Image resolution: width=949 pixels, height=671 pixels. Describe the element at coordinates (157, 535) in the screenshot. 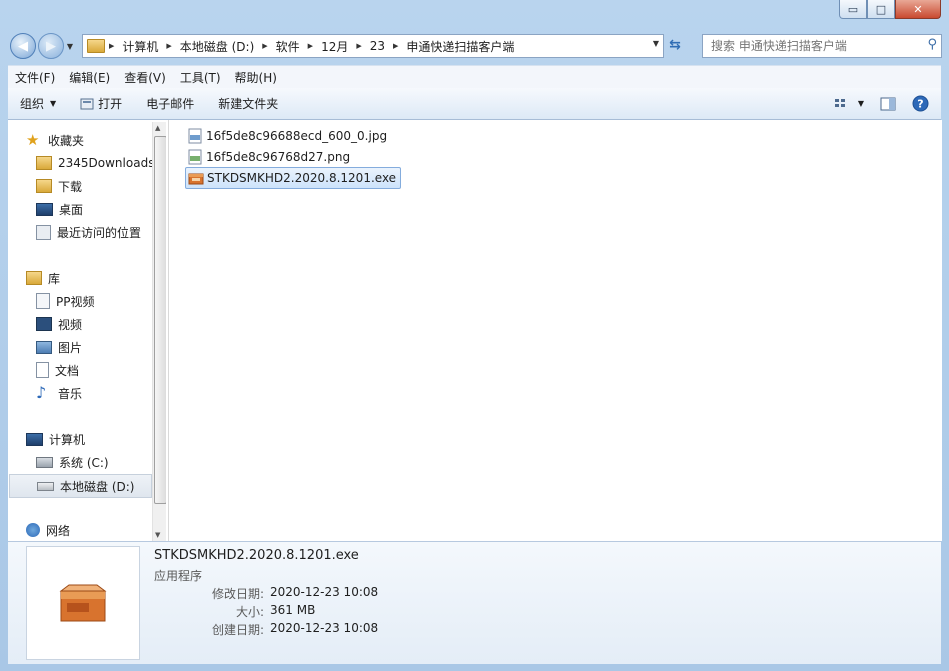

I see `scroll-down-icon: ▼` at that location.